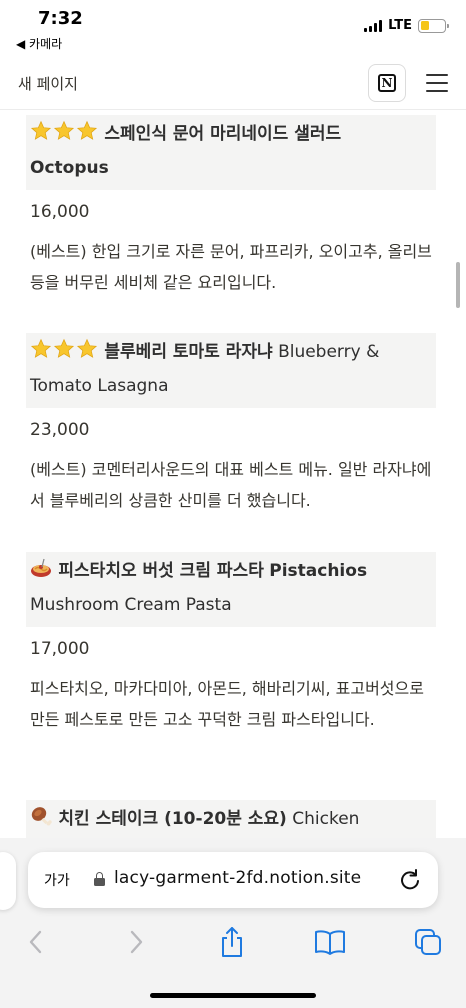  I want to click on item-title-english: Mushroom Cream Pasta, so click(131, 605).